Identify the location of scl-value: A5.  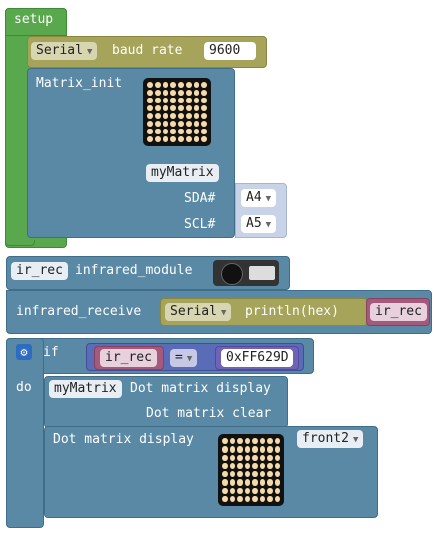
(254, 223).